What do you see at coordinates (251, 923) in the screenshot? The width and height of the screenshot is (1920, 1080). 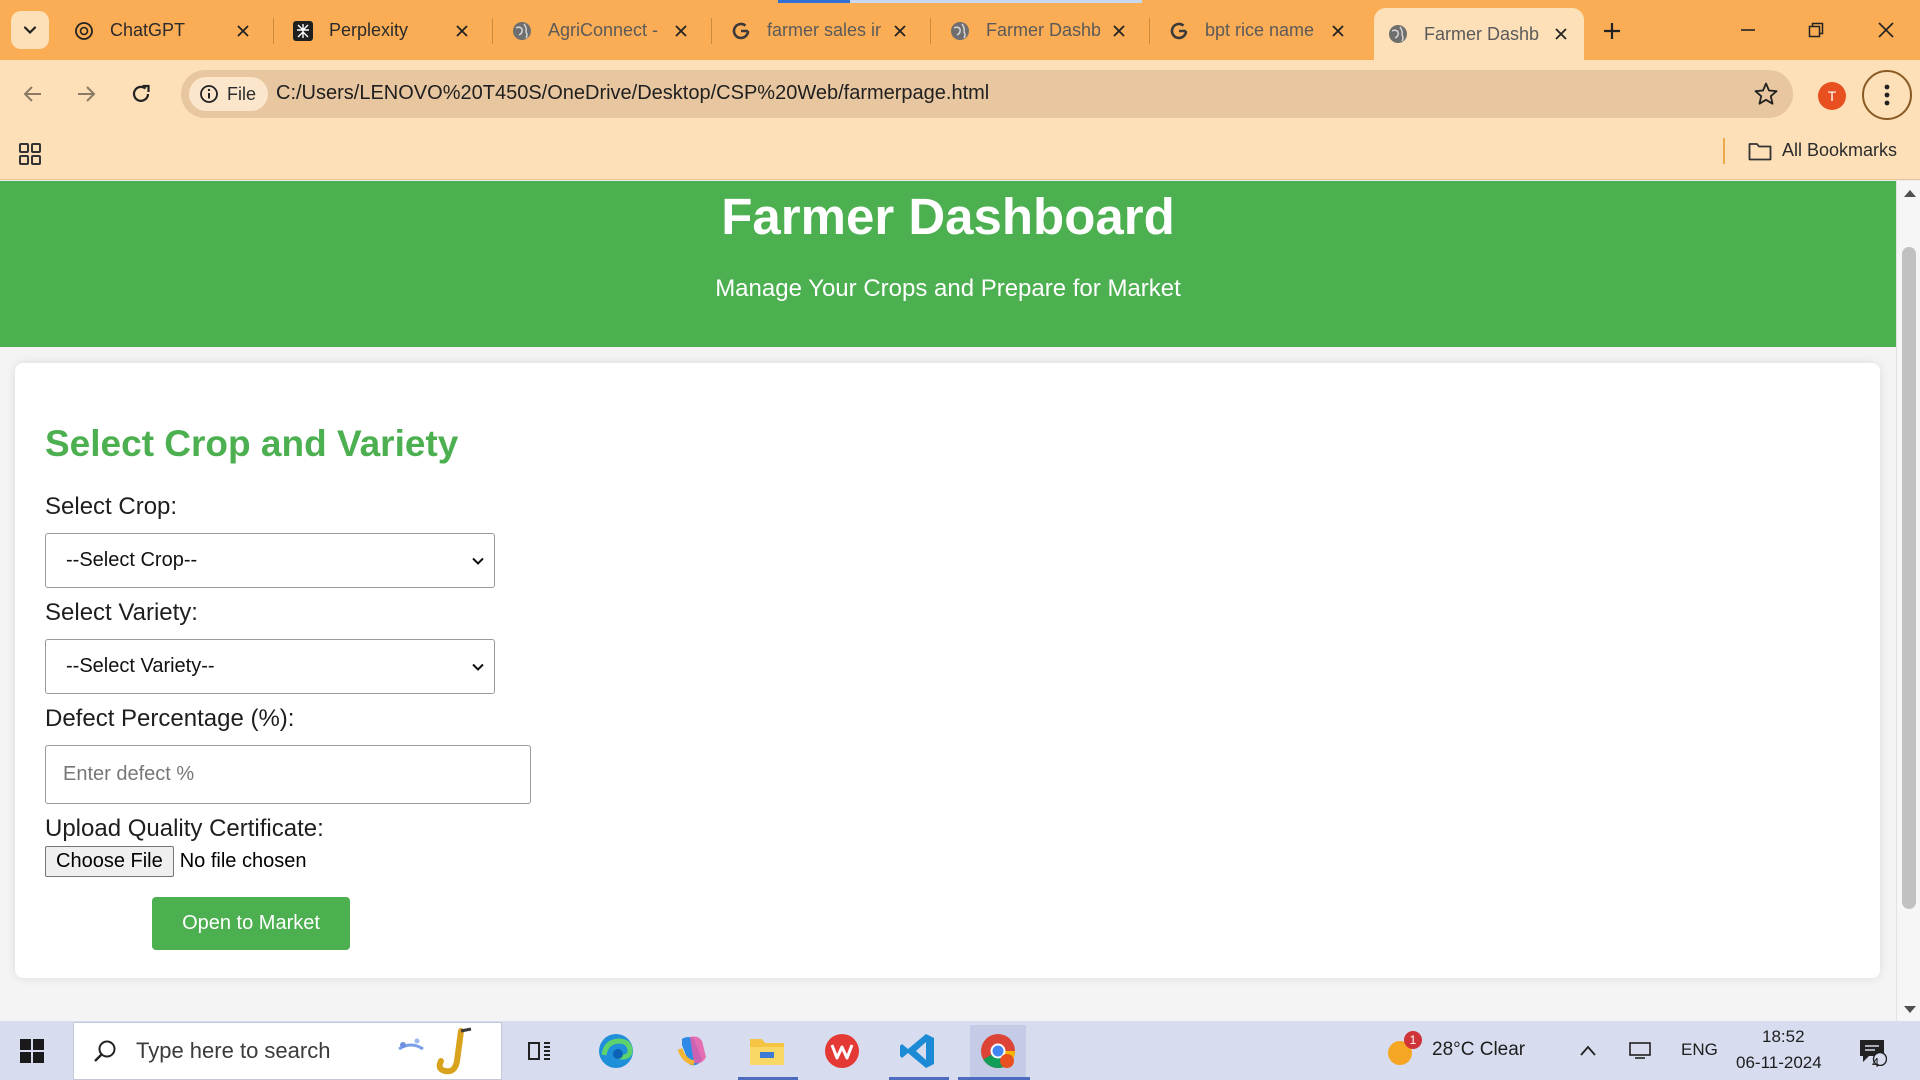 I see `open-to-market-button: Open to Market` at bounding box center [251, 923].